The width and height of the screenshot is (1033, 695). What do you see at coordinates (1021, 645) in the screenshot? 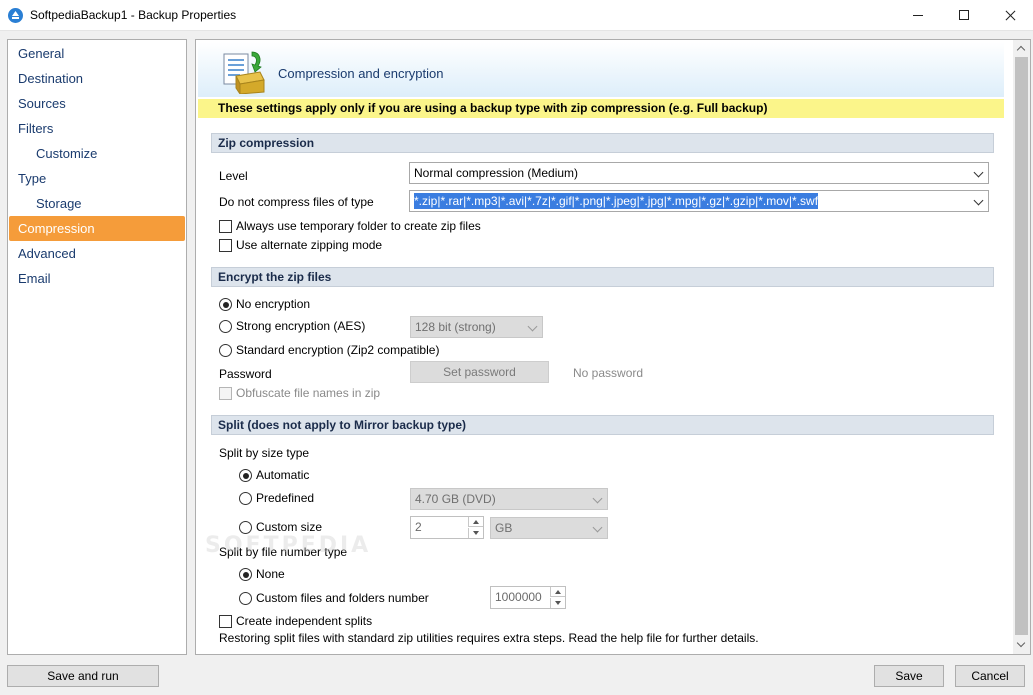
I see `scroll-down-icon` at bounding box center [1021, 645].